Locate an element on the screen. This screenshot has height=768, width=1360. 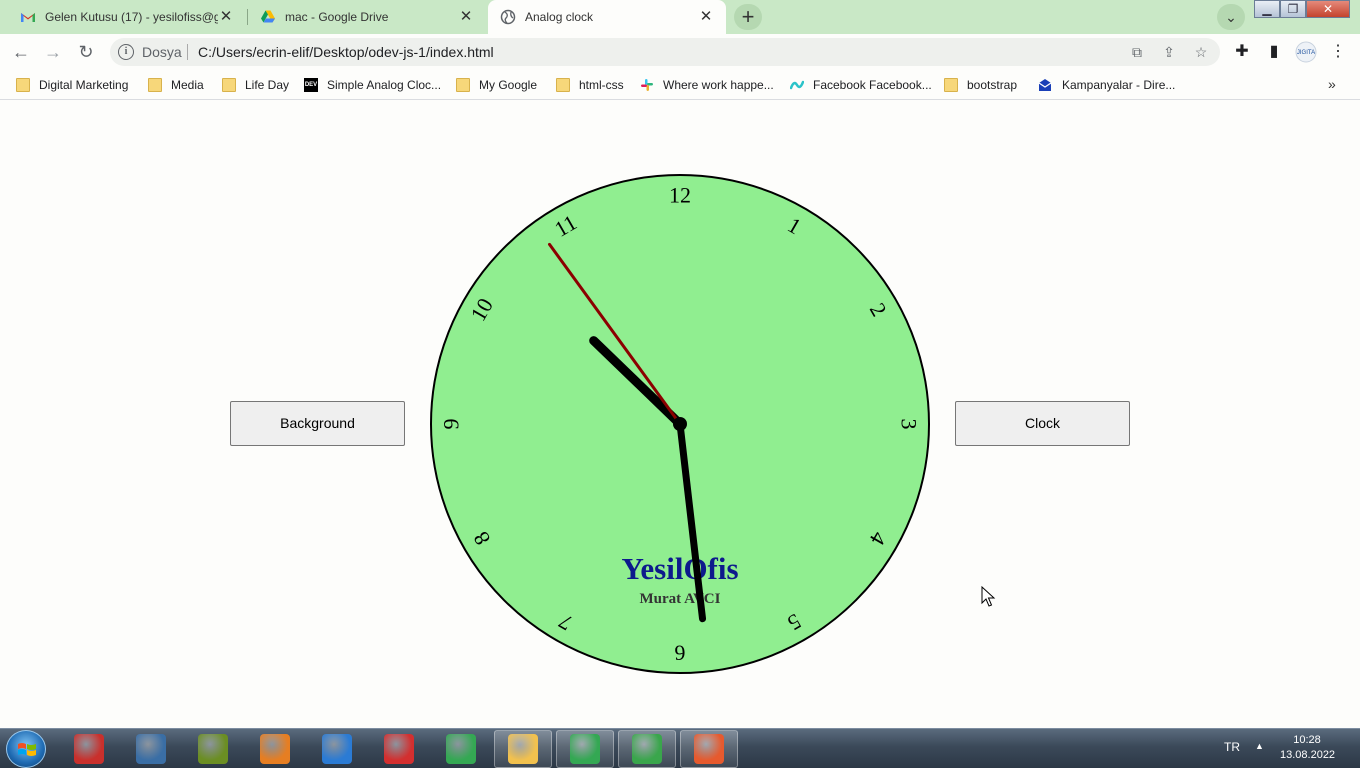
show-hidden-icons-icon: ▲ is located at coordinates (1259, 746).